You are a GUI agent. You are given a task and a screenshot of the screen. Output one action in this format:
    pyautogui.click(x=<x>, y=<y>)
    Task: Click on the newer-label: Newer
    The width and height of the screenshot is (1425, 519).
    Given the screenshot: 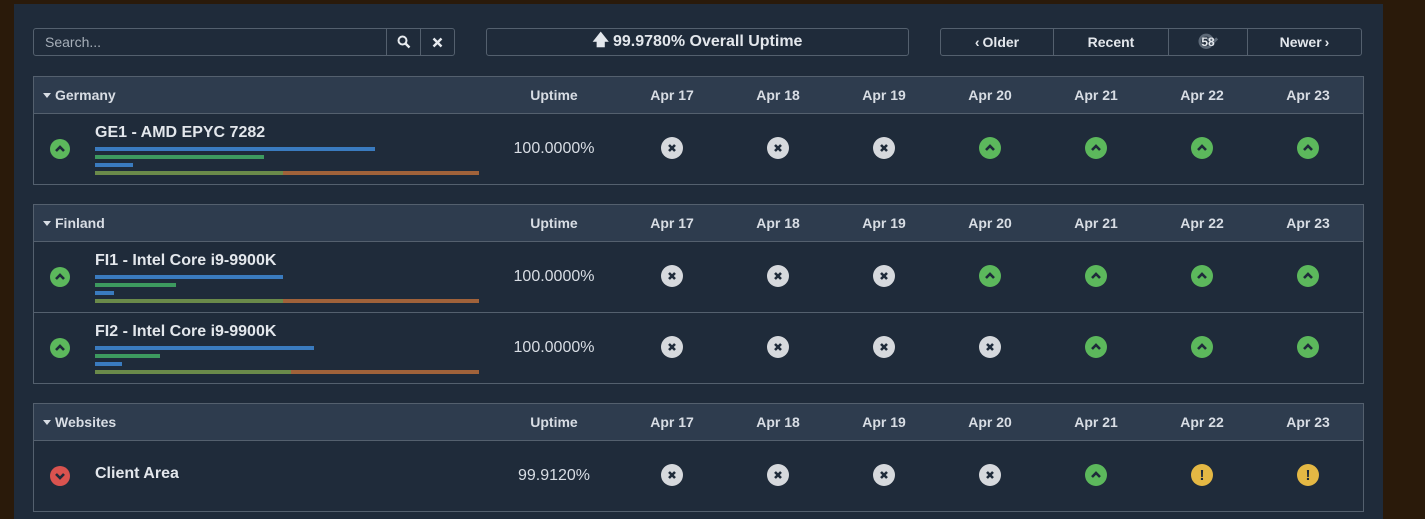 What is the action you would take?
    pyautogui.click(x=1300, y=42)
    